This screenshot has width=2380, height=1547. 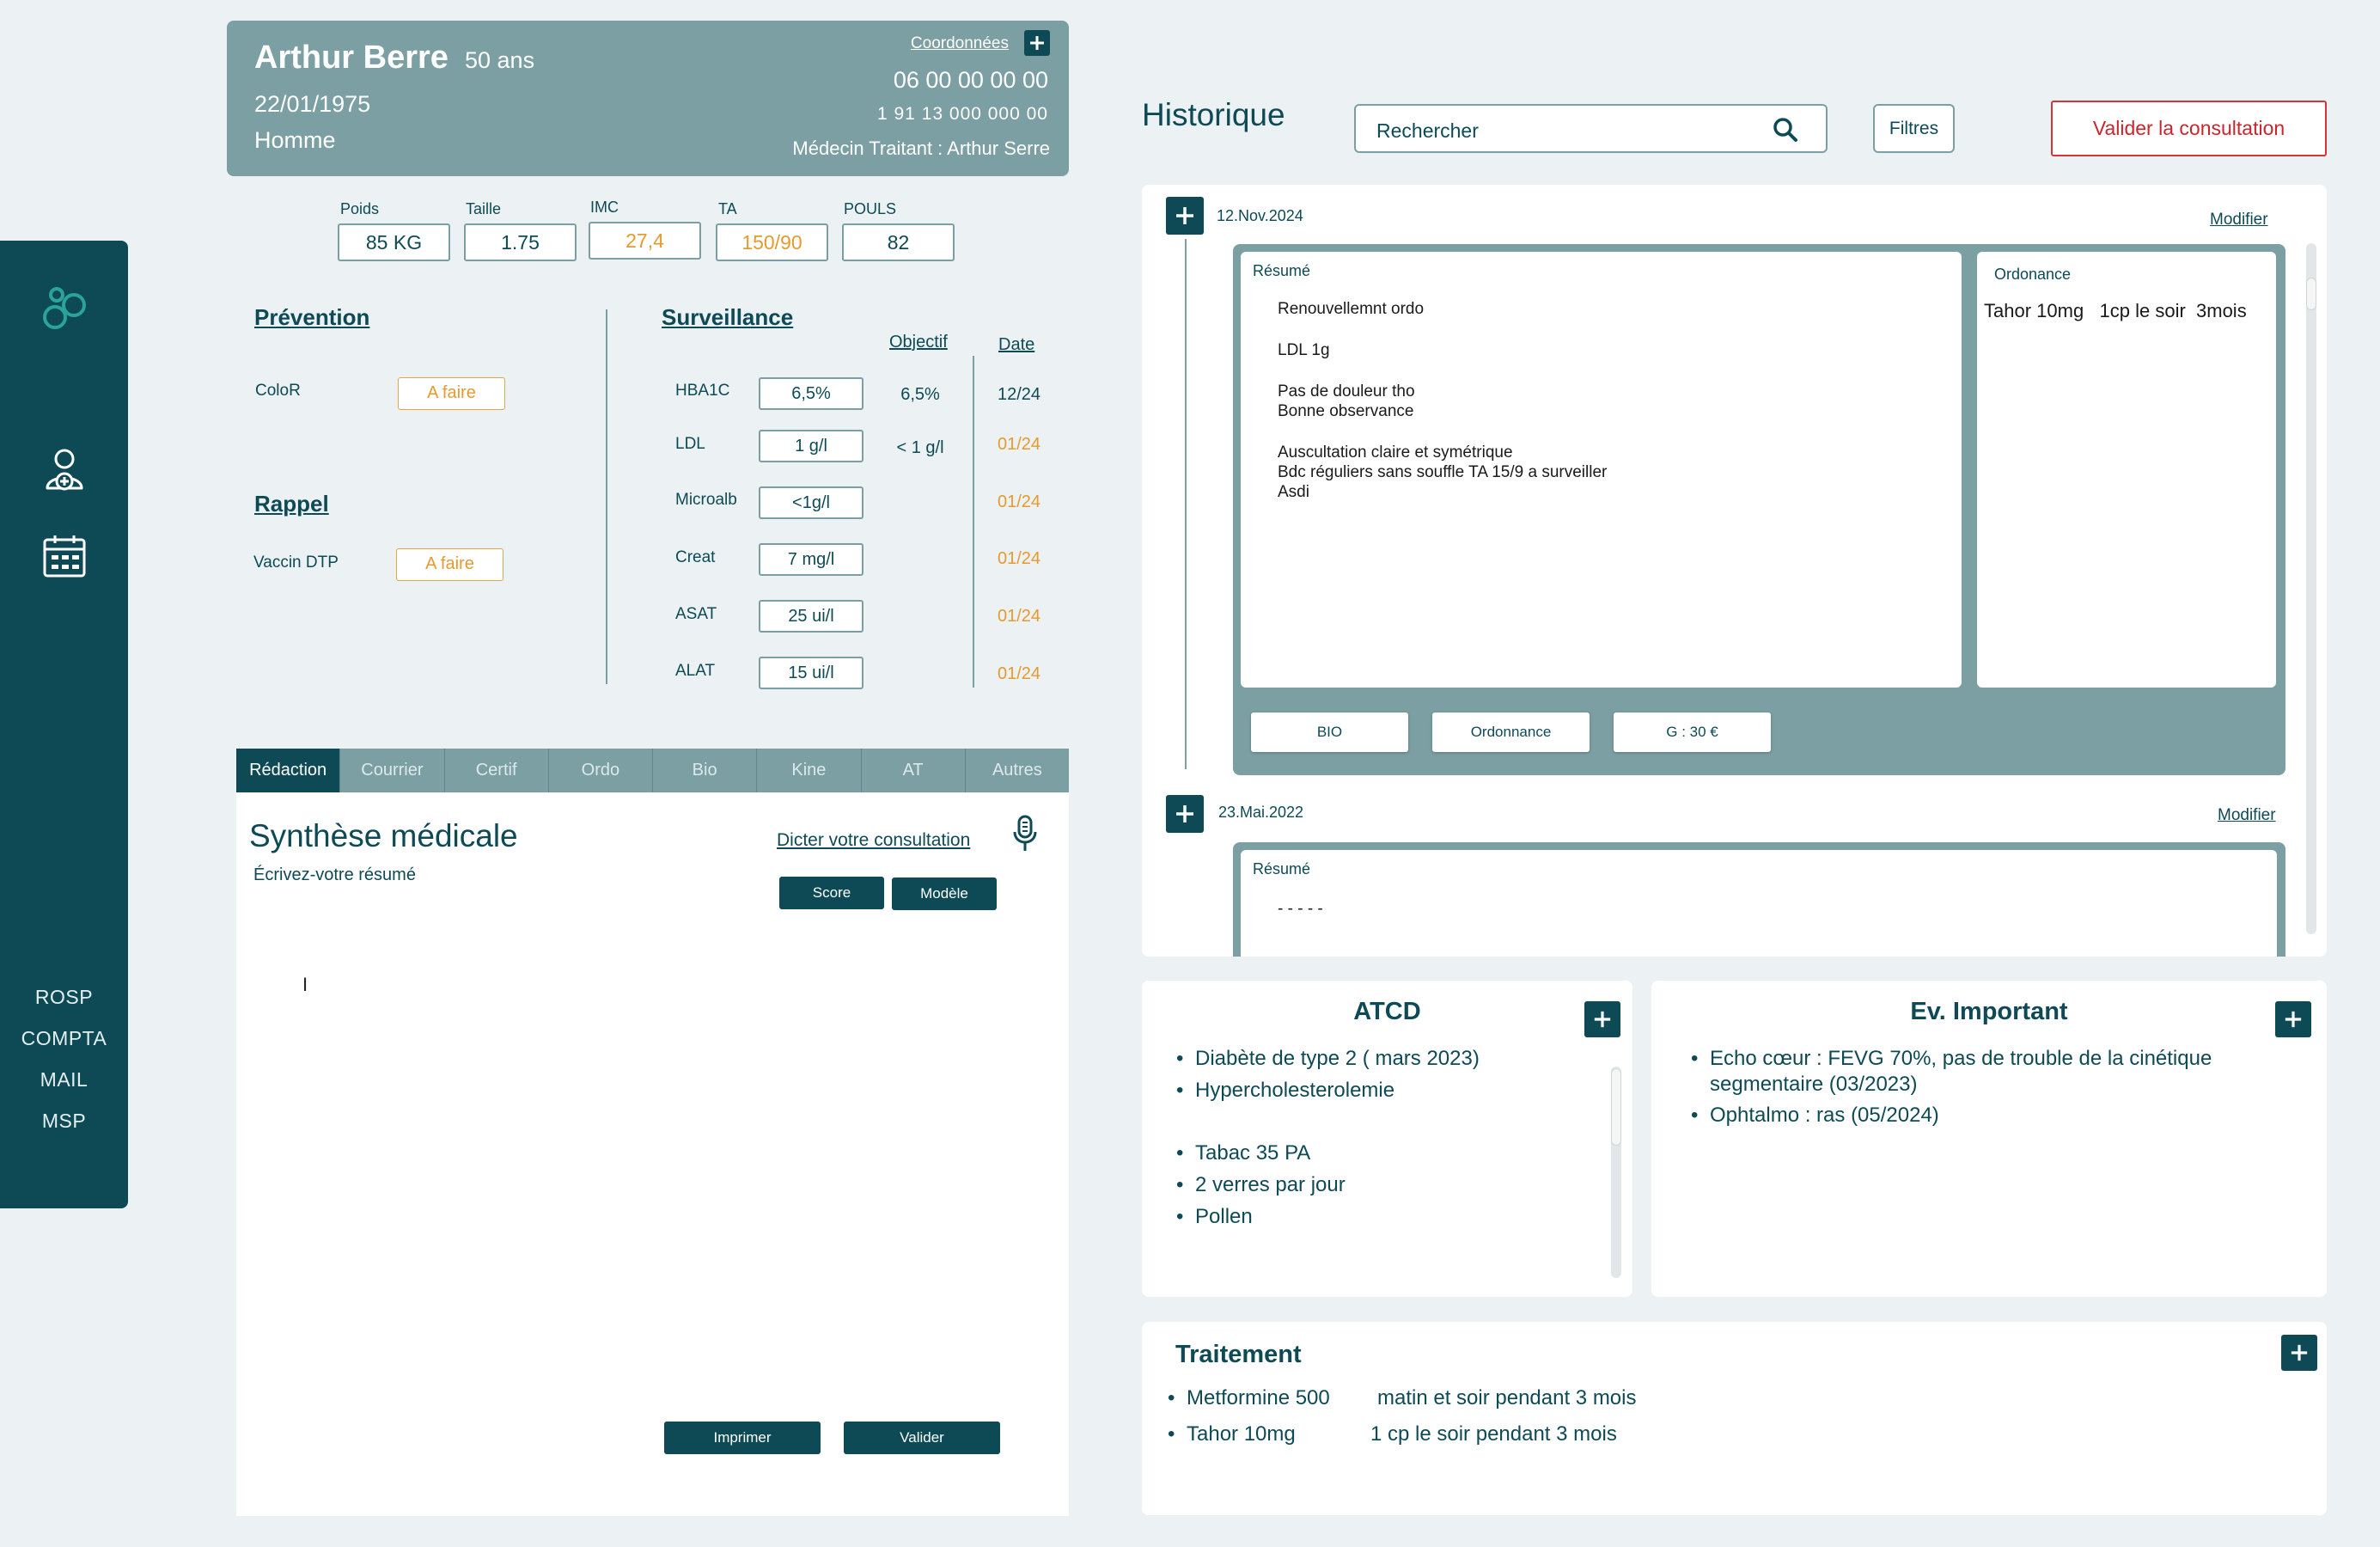 I want to click on vital-bp-field: 150/90, so click(x=772, y=242).